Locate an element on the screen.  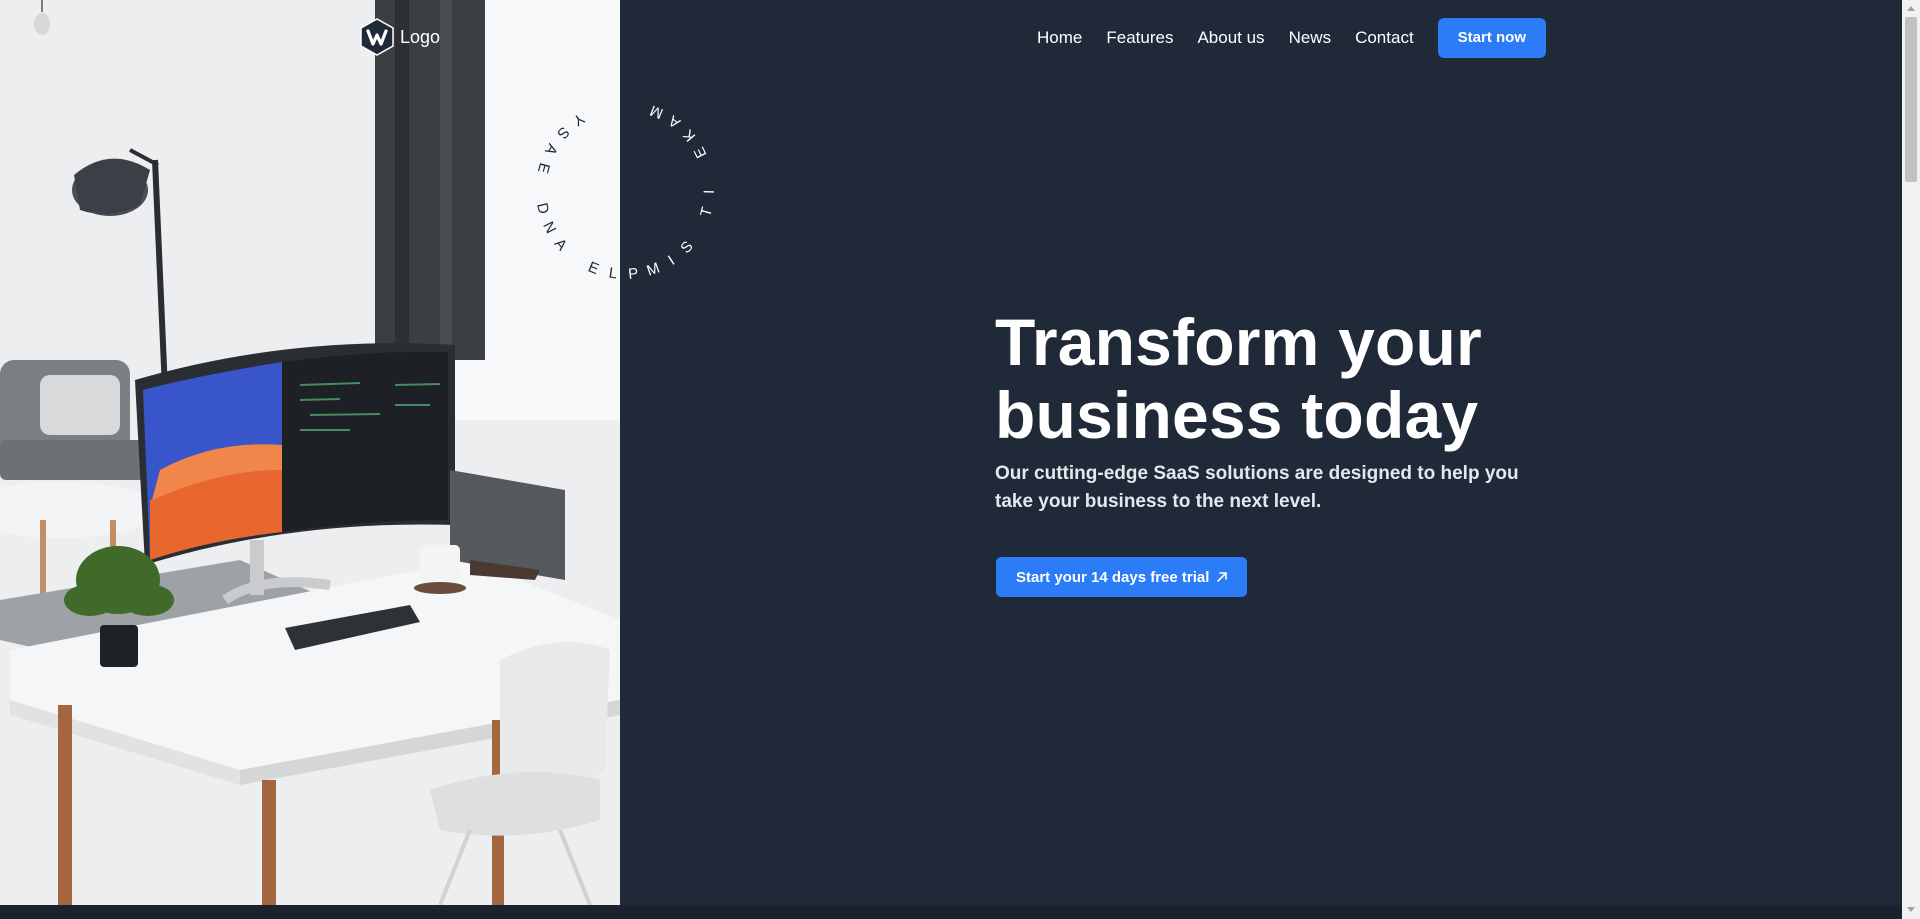
nav-link-features: Features is located at coordinates (1139, 38).